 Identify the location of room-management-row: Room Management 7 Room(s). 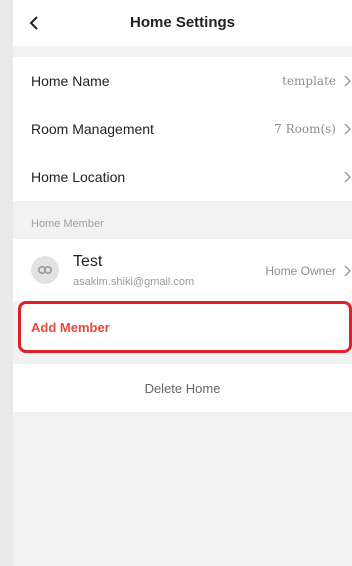
(182, 129).